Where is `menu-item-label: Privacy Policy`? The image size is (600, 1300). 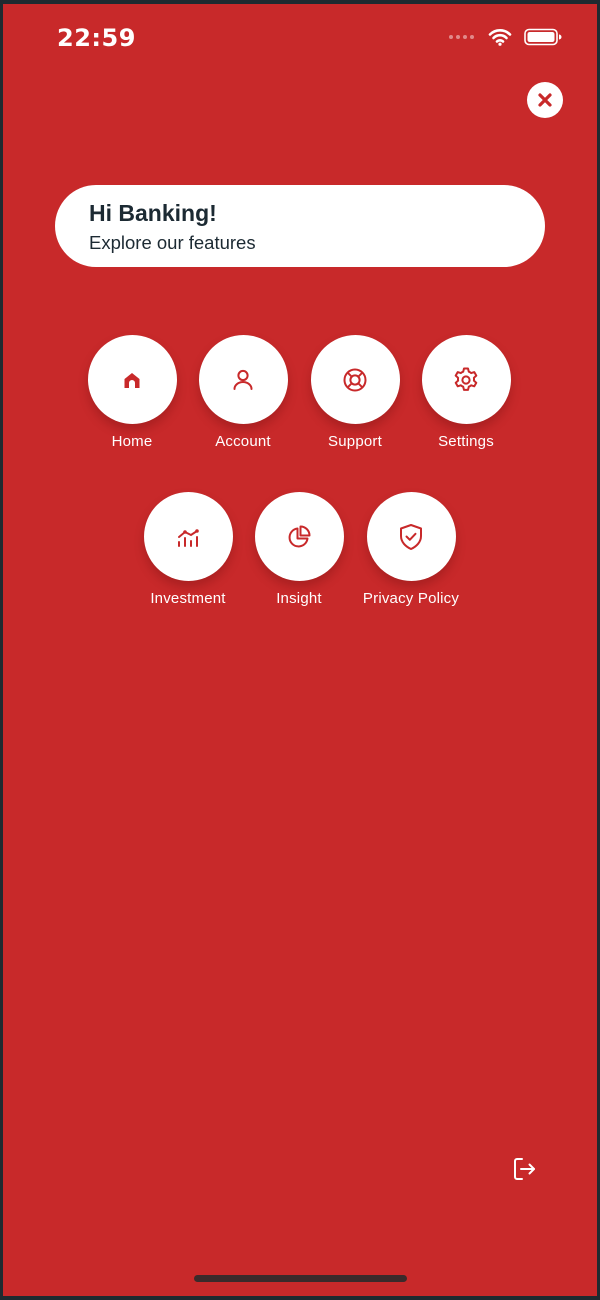 menu-item-label: Privacy Policy is located at coordinates (411, 598).